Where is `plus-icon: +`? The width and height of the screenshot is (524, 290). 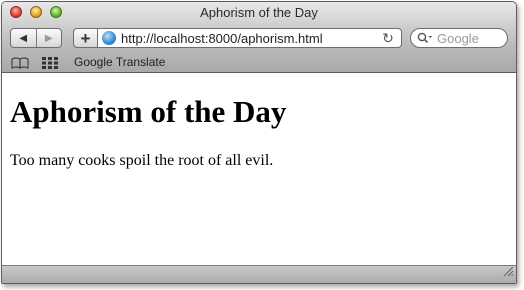 plus-icon: + is located at coordinates (85, 38).